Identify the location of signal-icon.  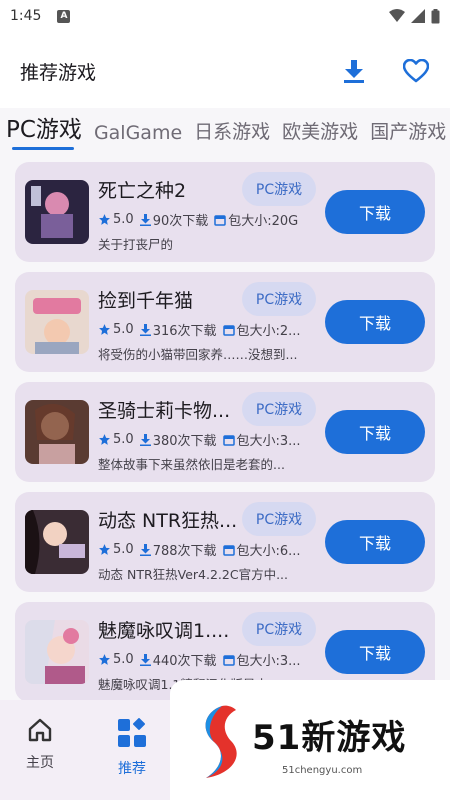
(418, 16).